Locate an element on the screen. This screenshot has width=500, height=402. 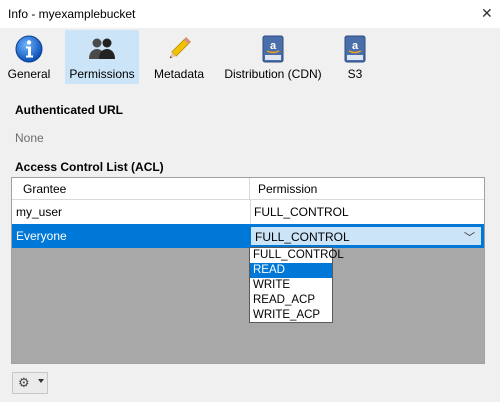
dropdown-option: WRITE_ACP is located at coordinates (291, 315).